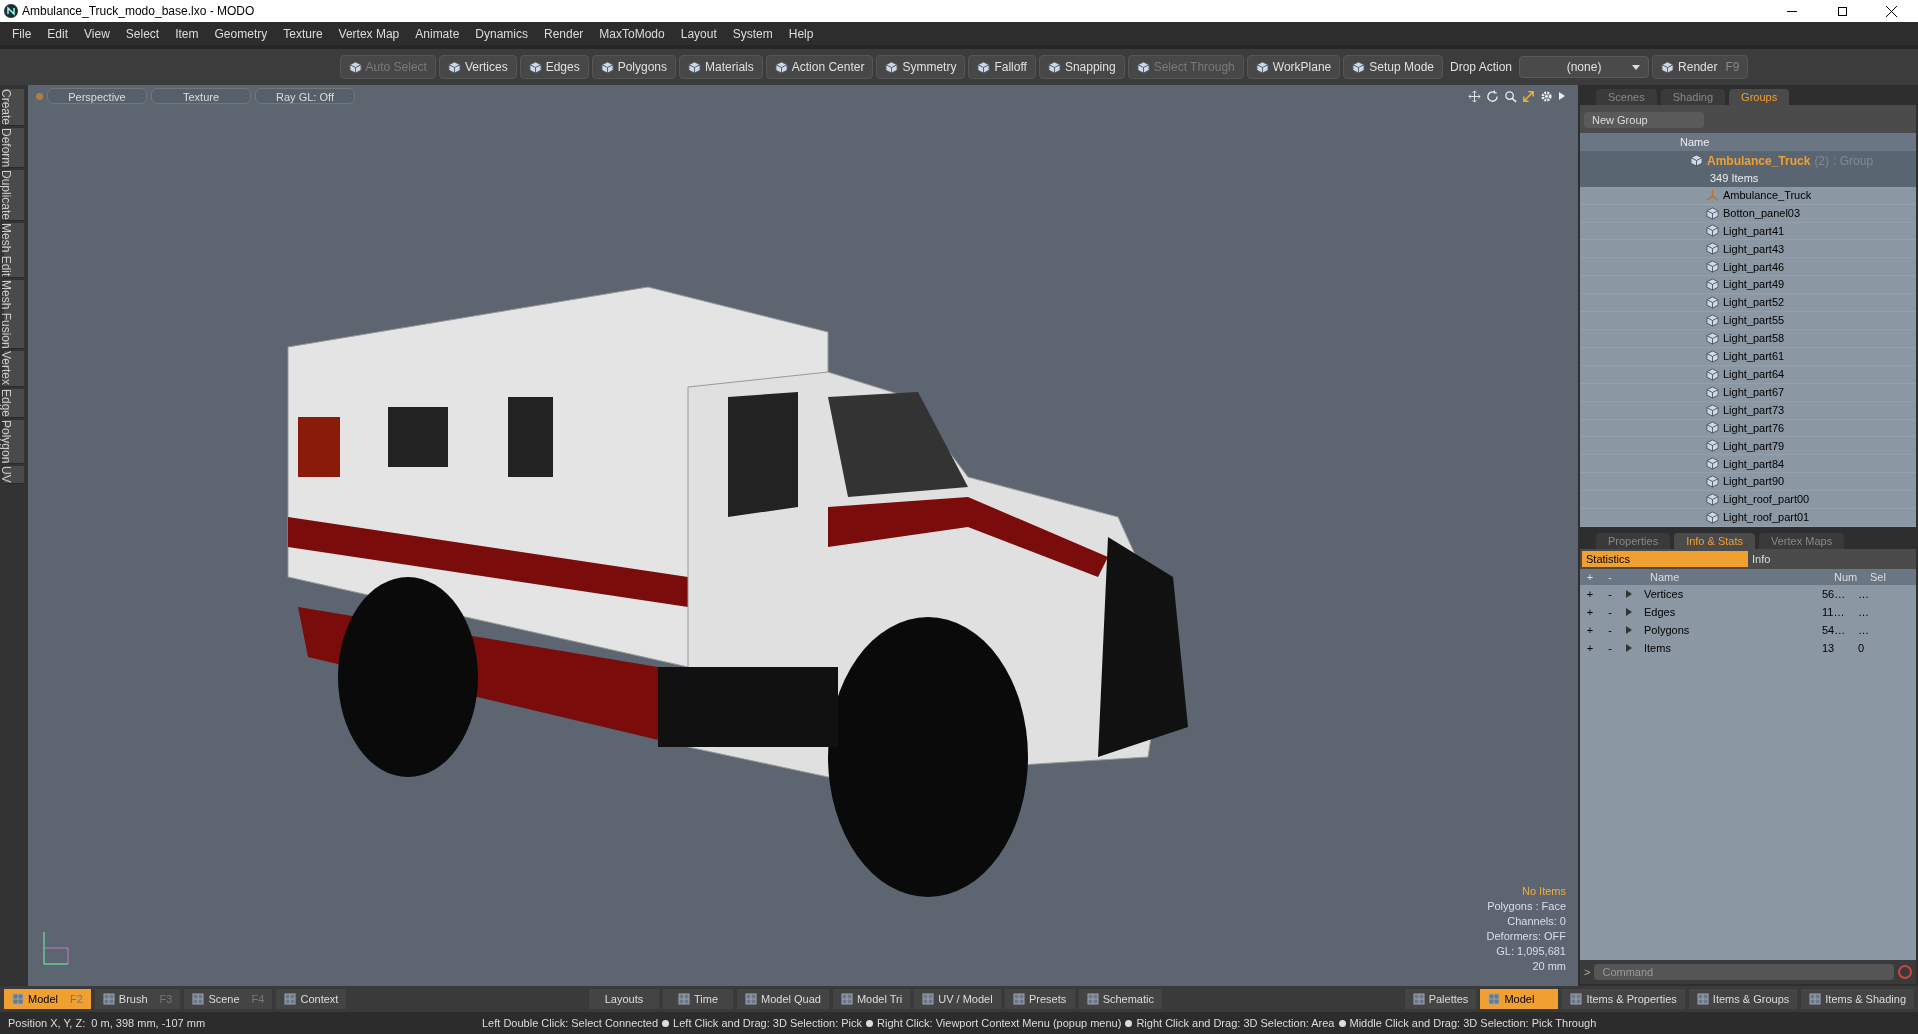  I want to click on viewport-tab: Ray GL: Off, so click(305, 96).